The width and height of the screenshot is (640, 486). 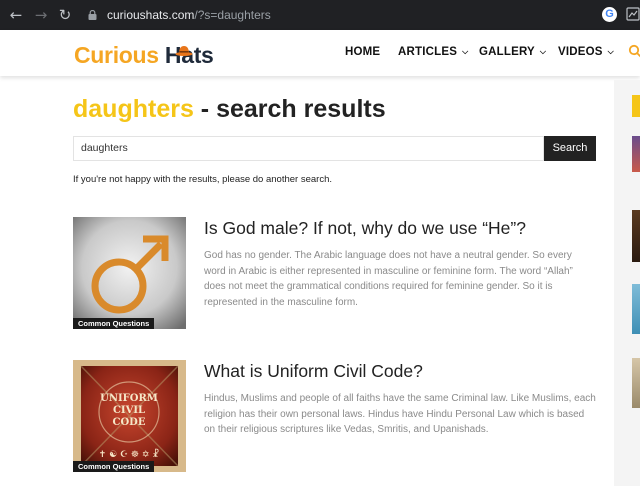 I want to click on search-icon, so click(x=634, y=51).